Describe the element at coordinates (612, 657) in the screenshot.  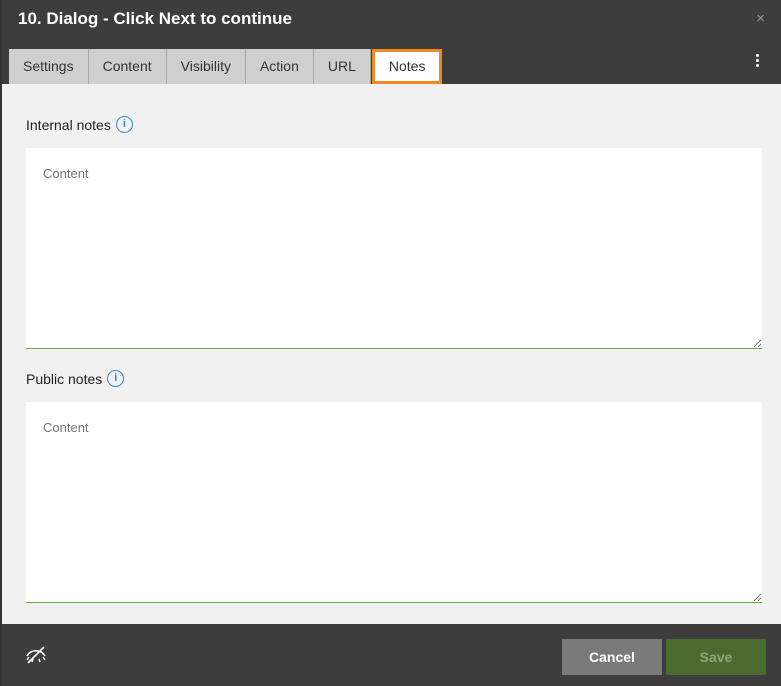
I see `cancel-button: Cancel` at that location.